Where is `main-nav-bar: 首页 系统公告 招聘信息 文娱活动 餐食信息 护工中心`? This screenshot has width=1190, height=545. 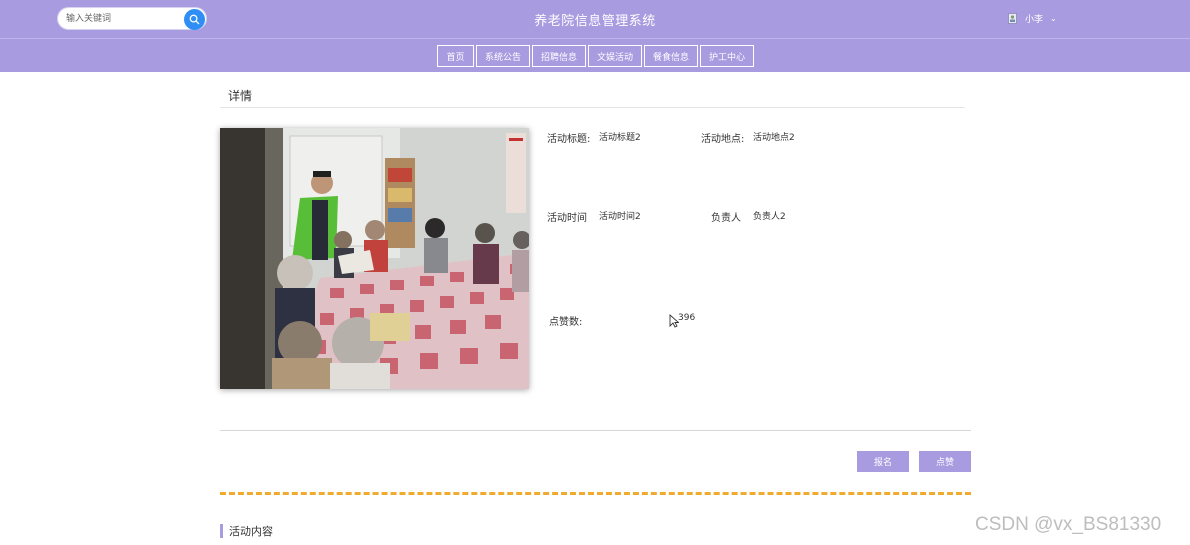
main-nav-bar: 首页 系统公告 招聘信息 文娱活动 餐食信息 护工中心 is located at coordinates (595, 55).